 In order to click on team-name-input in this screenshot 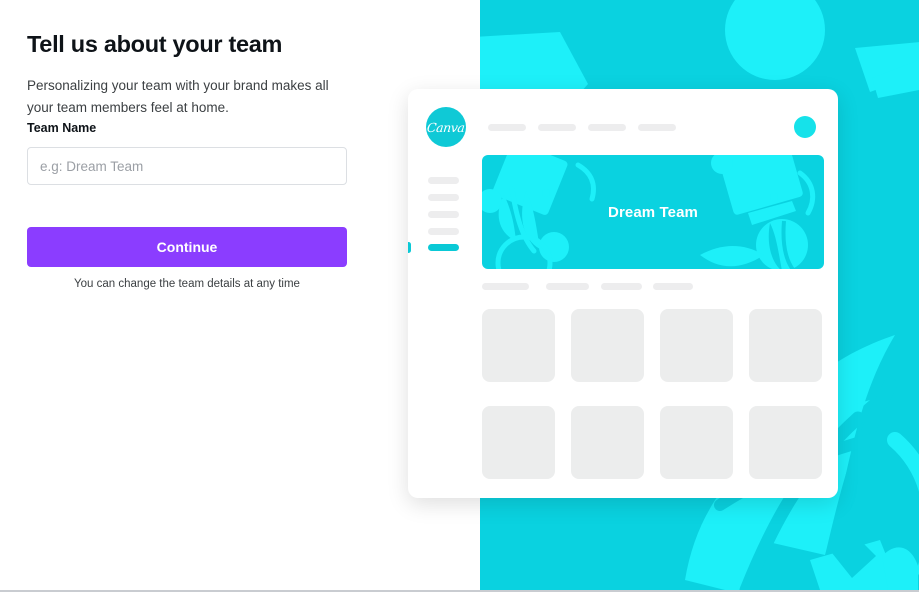, I will do `click(187, 166)`.